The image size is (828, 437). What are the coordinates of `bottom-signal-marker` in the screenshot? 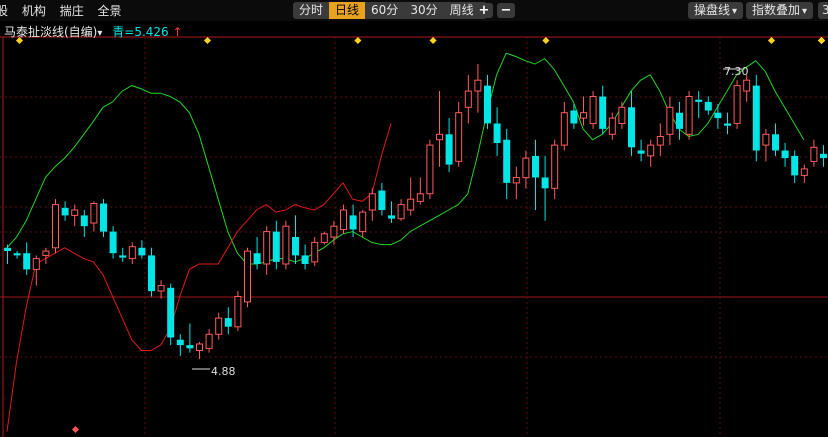 It's located at (75, 429).